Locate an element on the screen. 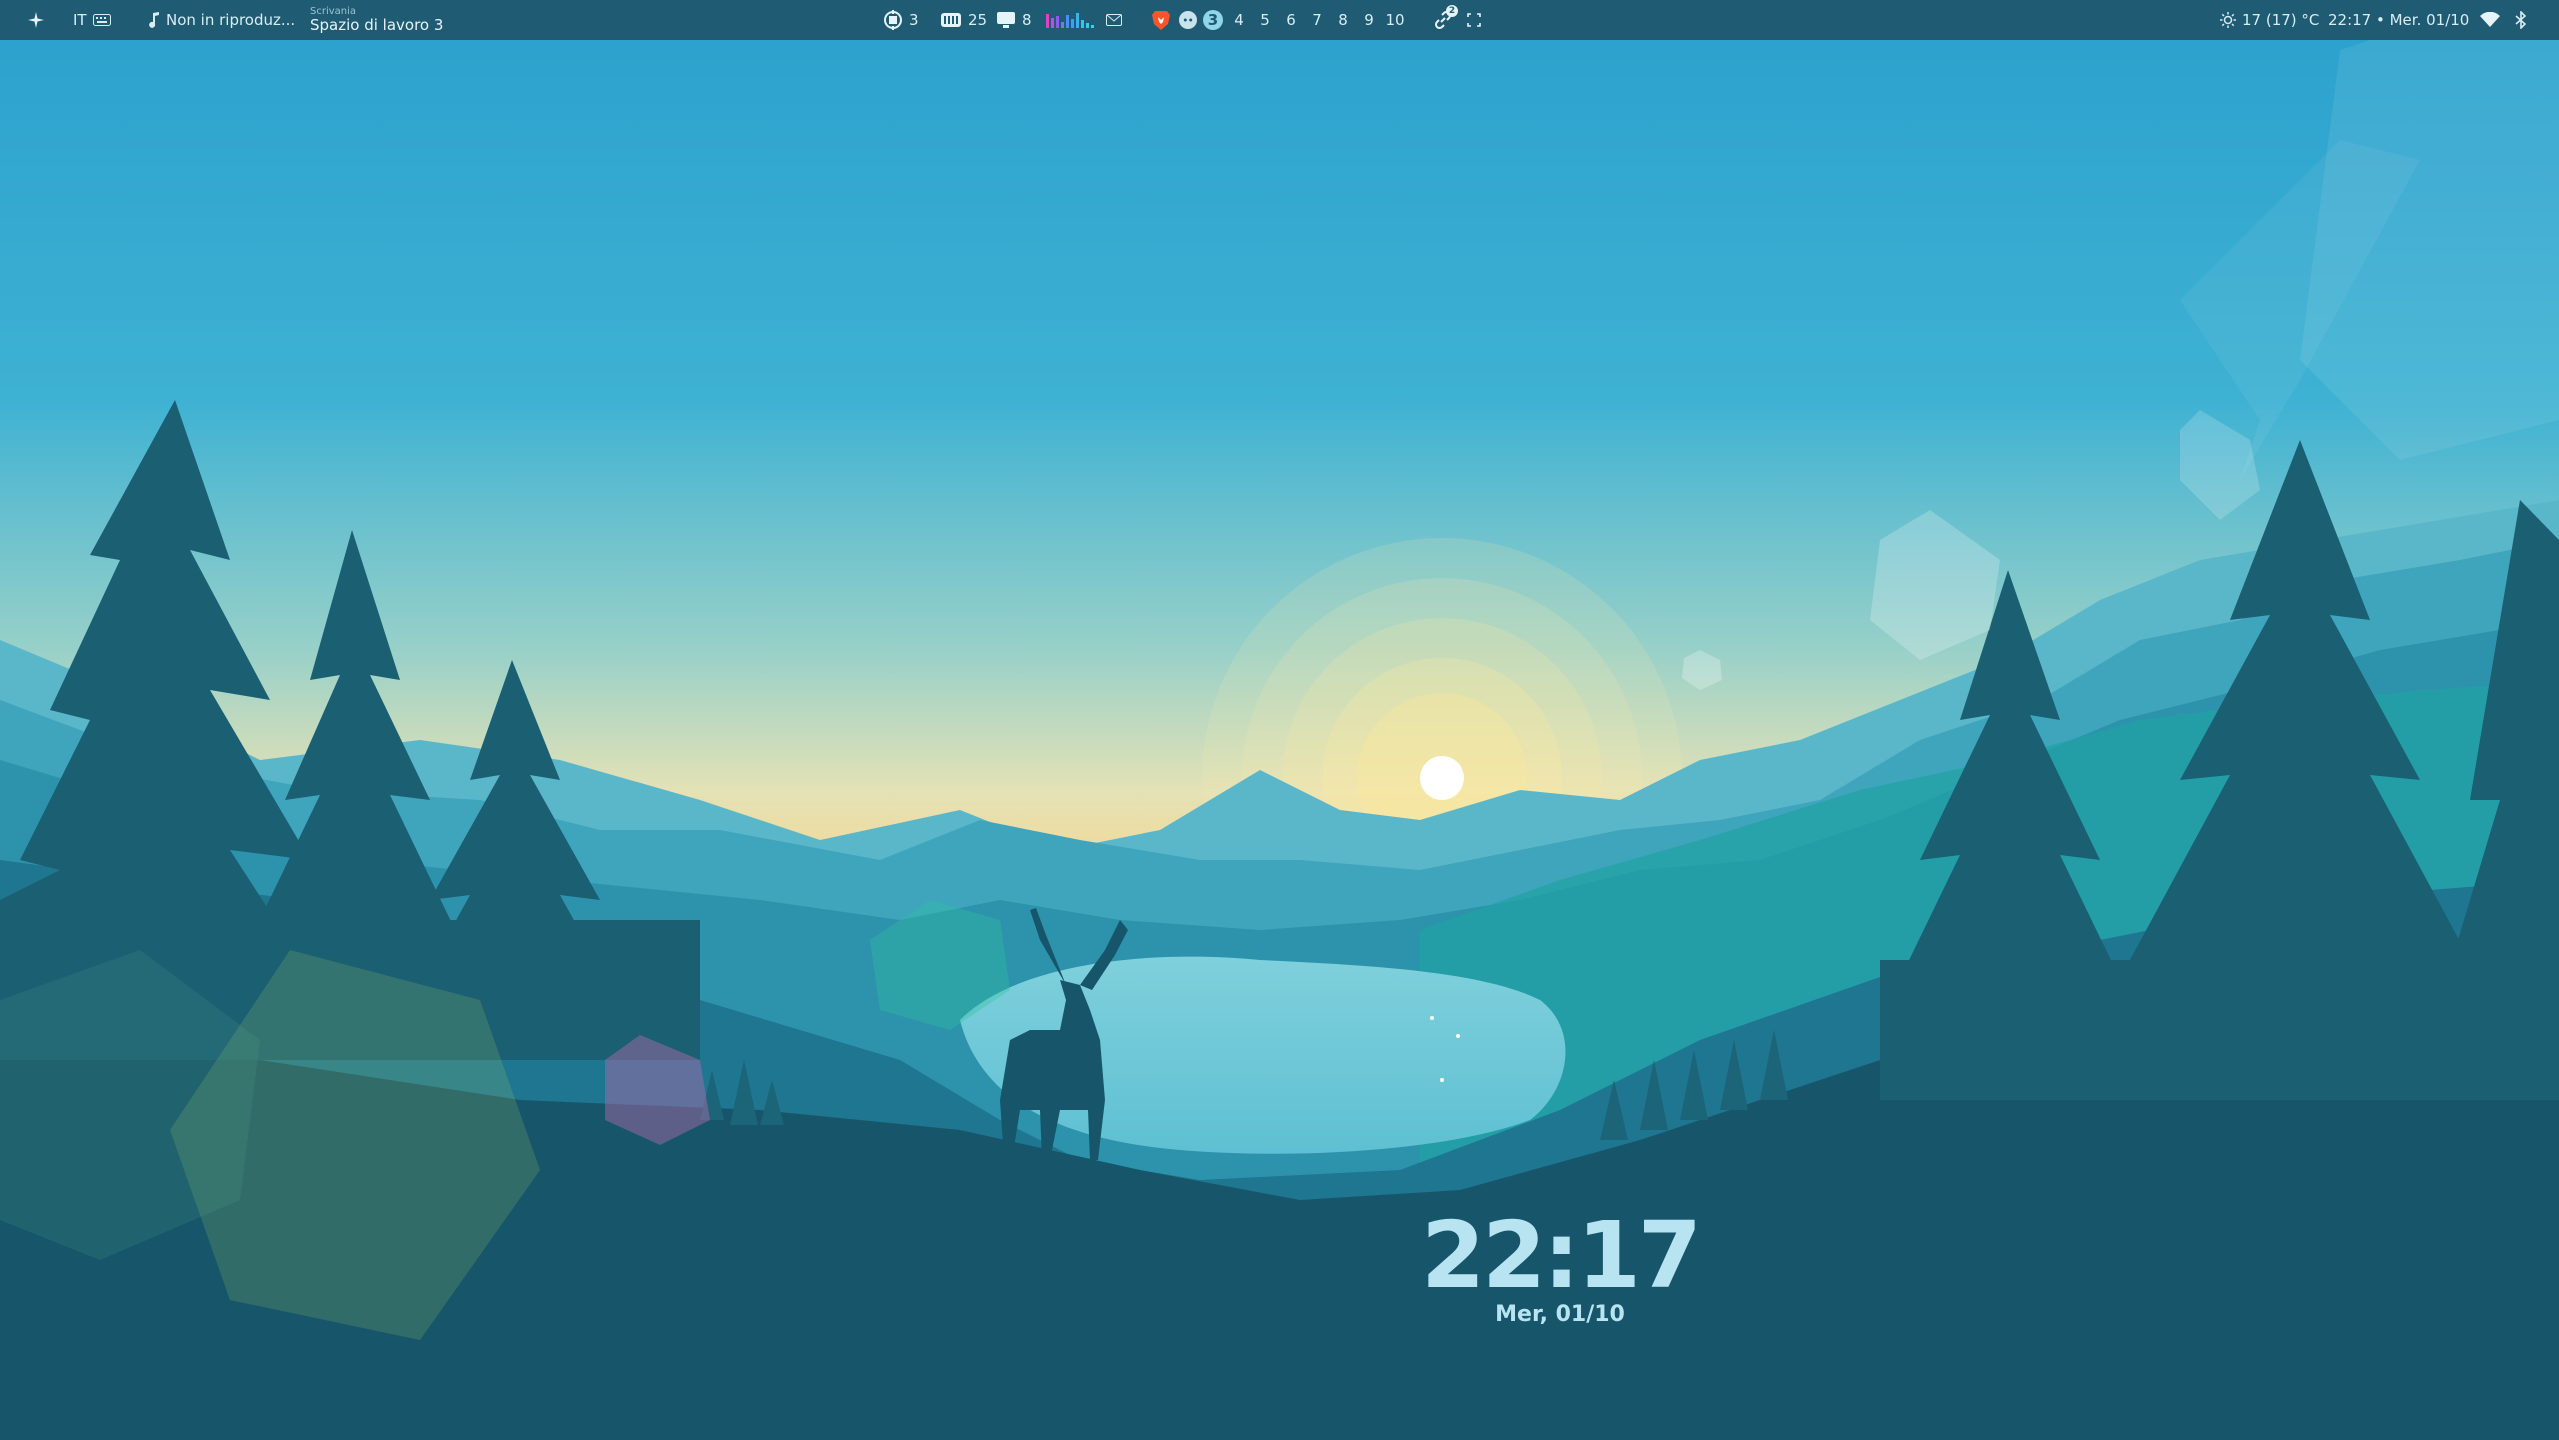 This screenshot has height=1440, width=2559. cpu-icon is located at coordinates (893, 20).